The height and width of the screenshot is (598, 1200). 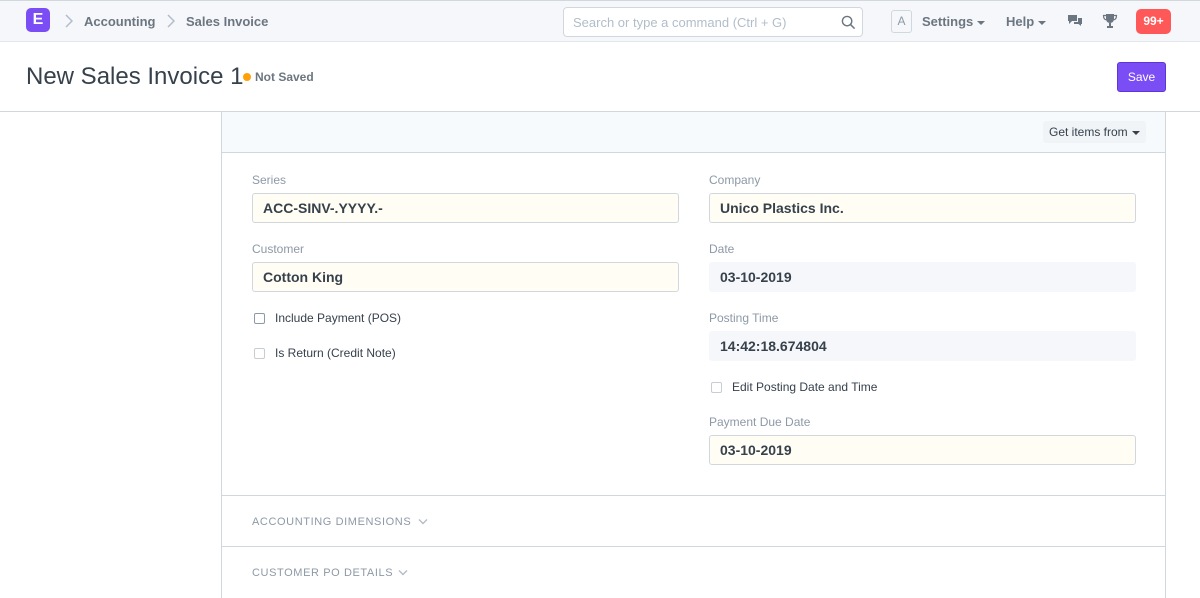 What do you see at coordinates (322, 573) in the screenshot?
I see `section-customer-po-details: CUSTOMER PO DETAILS` at bounding box center [322, 573].